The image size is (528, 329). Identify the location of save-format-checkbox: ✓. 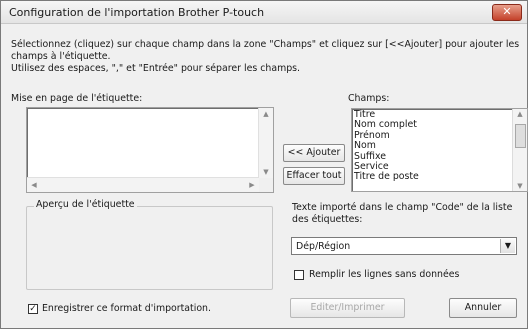
(33, 309).